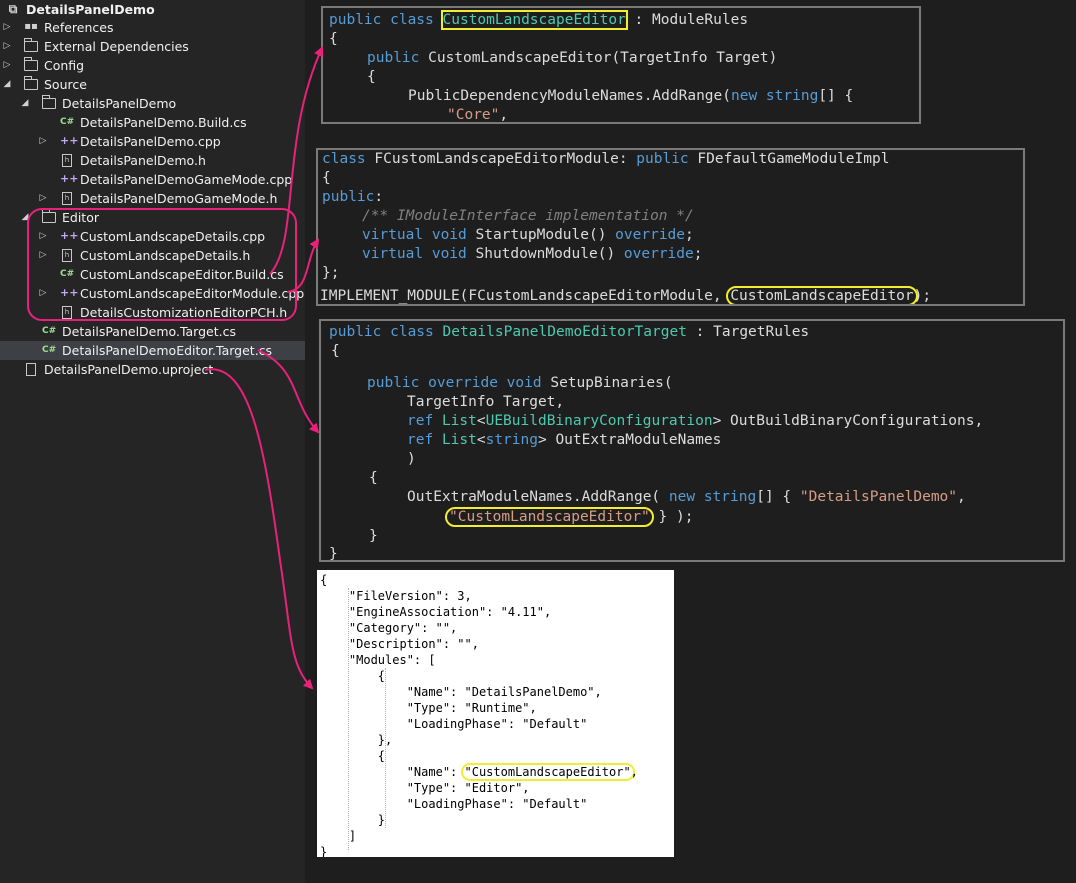  I want to click on code-line: ), so click(411, 459).